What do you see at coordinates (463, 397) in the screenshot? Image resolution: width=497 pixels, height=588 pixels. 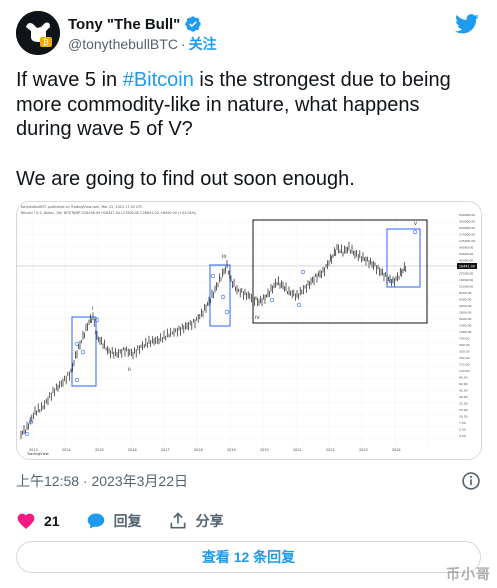 I see `y-tick-label: 30.00` at bounding box center [463, 397].